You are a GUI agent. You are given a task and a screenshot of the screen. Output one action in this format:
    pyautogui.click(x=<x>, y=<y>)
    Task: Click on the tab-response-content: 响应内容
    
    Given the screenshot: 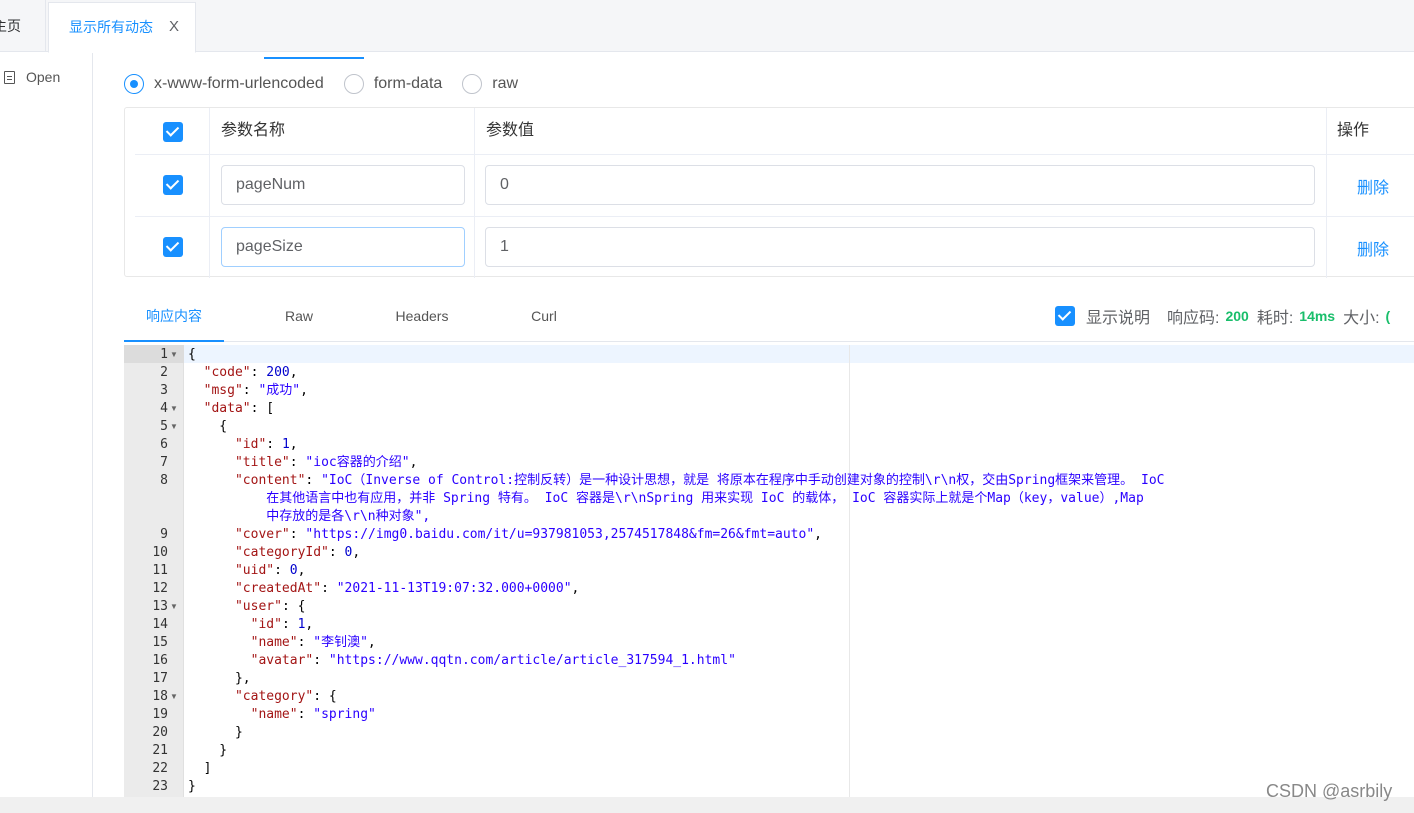 What is the action you would take?
    pyautogui.click(x=174, y=319)
    